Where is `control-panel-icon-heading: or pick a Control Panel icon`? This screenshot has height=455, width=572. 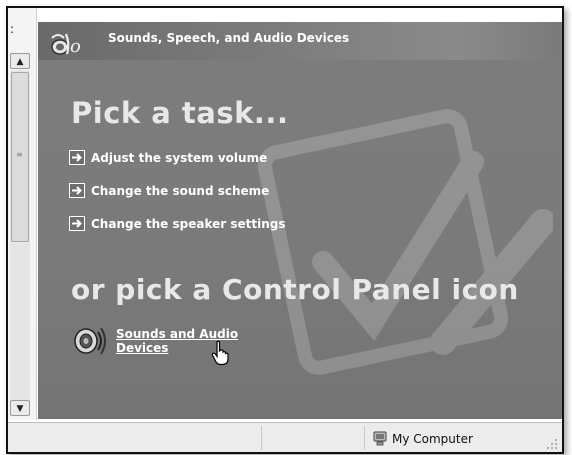 control-panel-icon-heading: or pick a Control Panel icon is located at coordinates (295, 289).